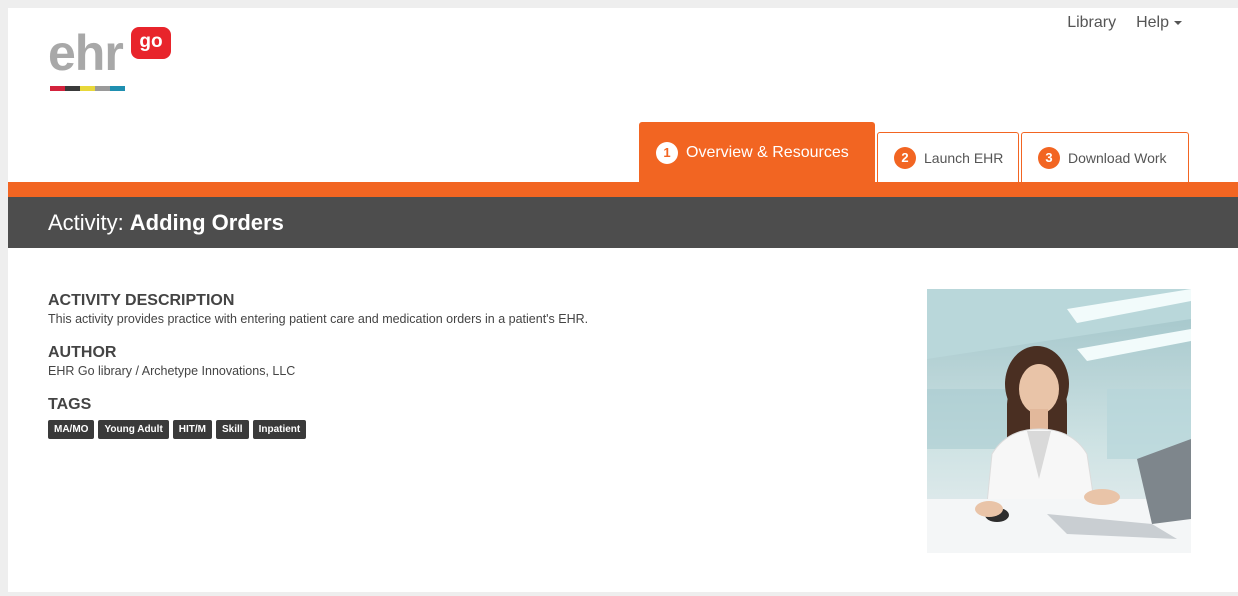 Image resolution: width=1238 pixels, height=596 pixels. Describe the element at coordinates (133, 429) in the screenshot. I see `tag-young-adult: Young Adult` at that location.